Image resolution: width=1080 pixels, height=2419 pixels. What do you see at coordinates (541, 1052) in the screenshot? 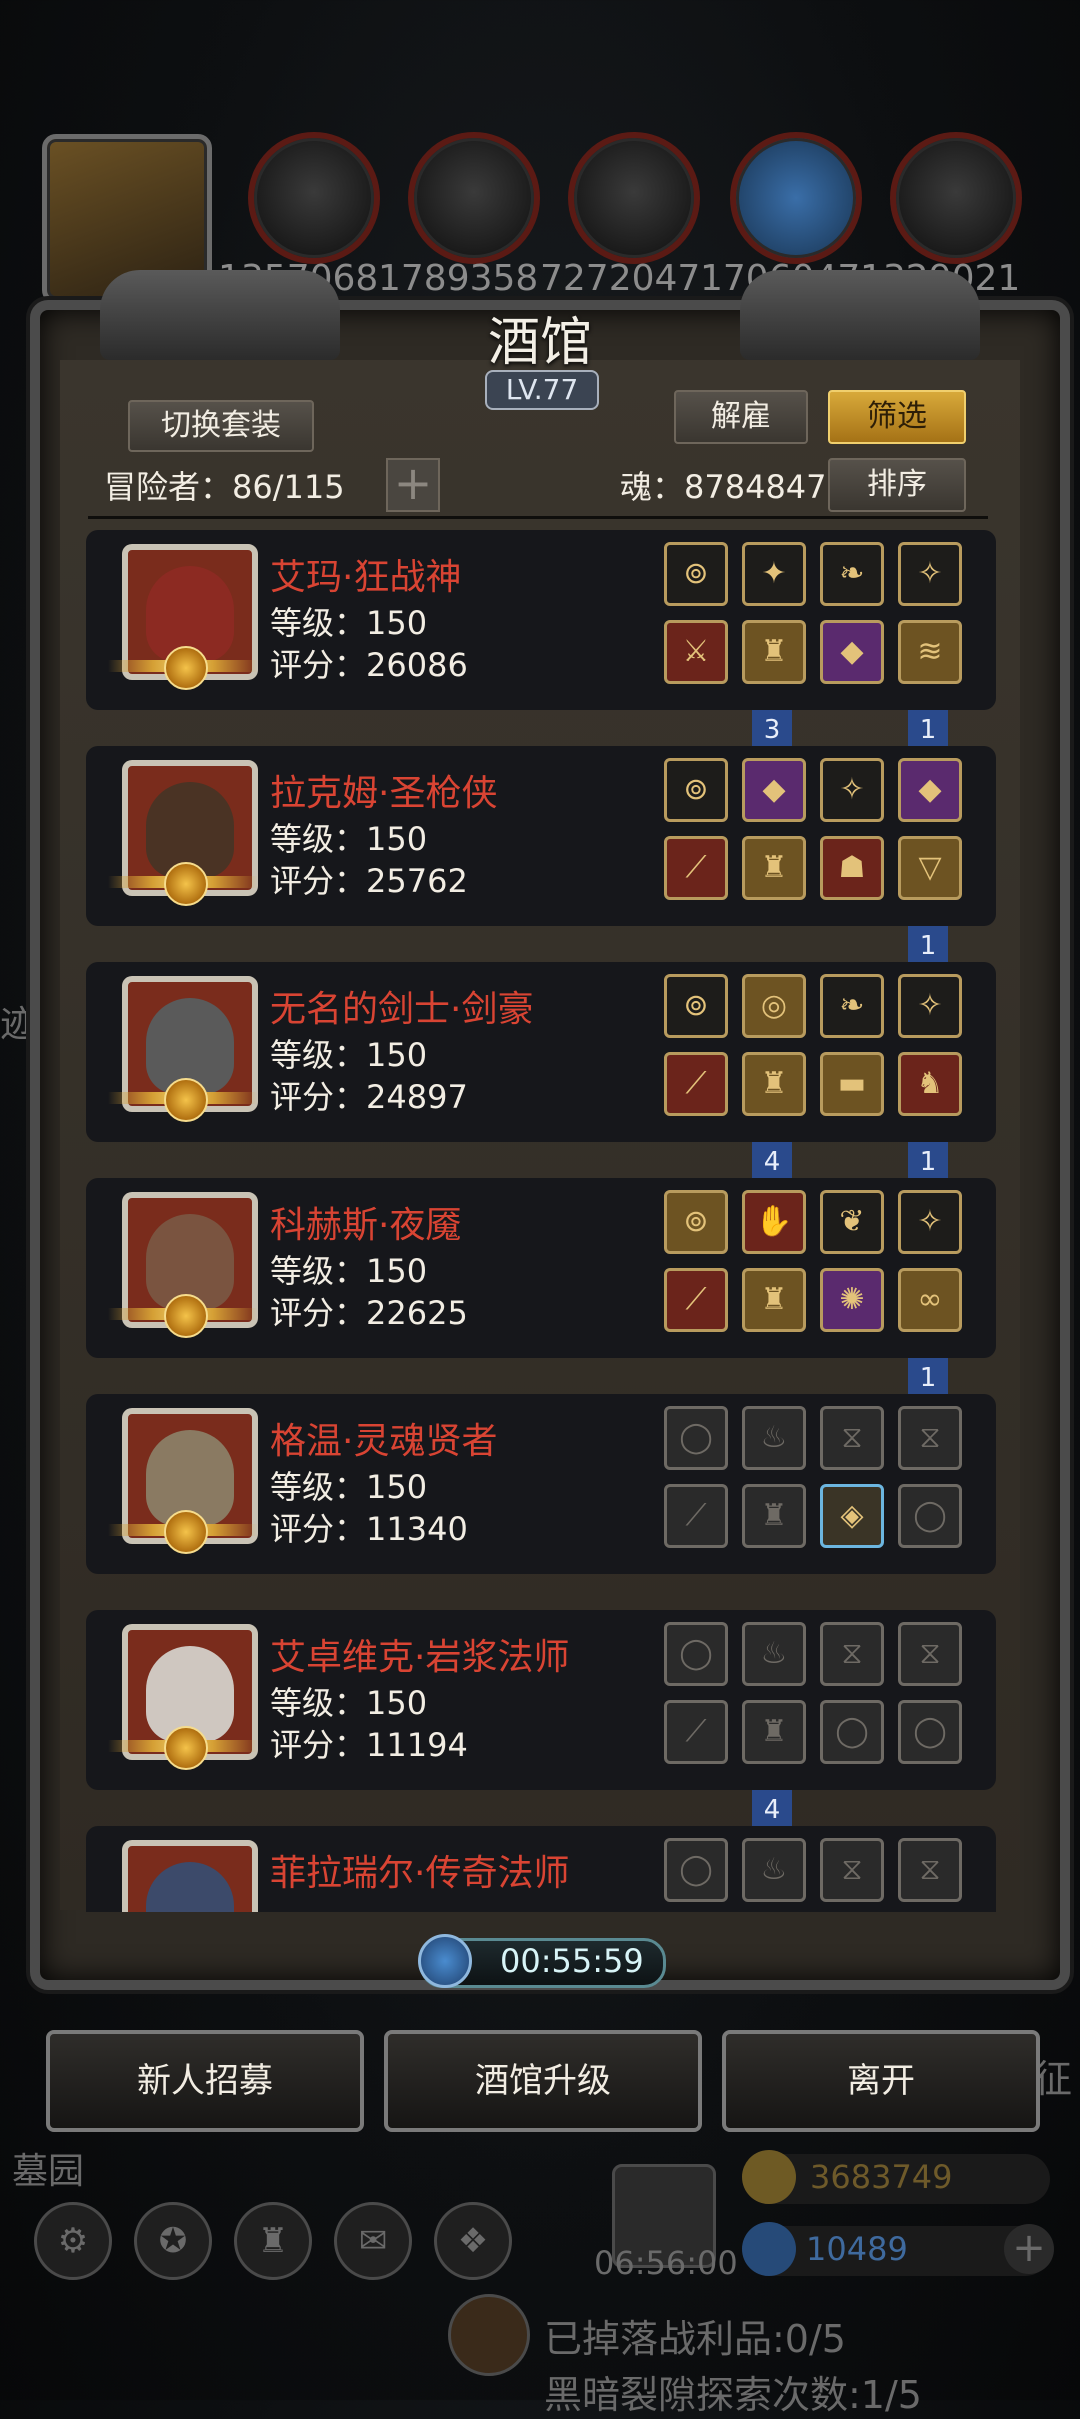
I see `hero-card: 无名的剑士·剑豪 等级：150 评分：24897 ⊚ ◎ ❧ ✧ ⟋ ♜ ▬ ♞` at bounding box center [541, 1052].